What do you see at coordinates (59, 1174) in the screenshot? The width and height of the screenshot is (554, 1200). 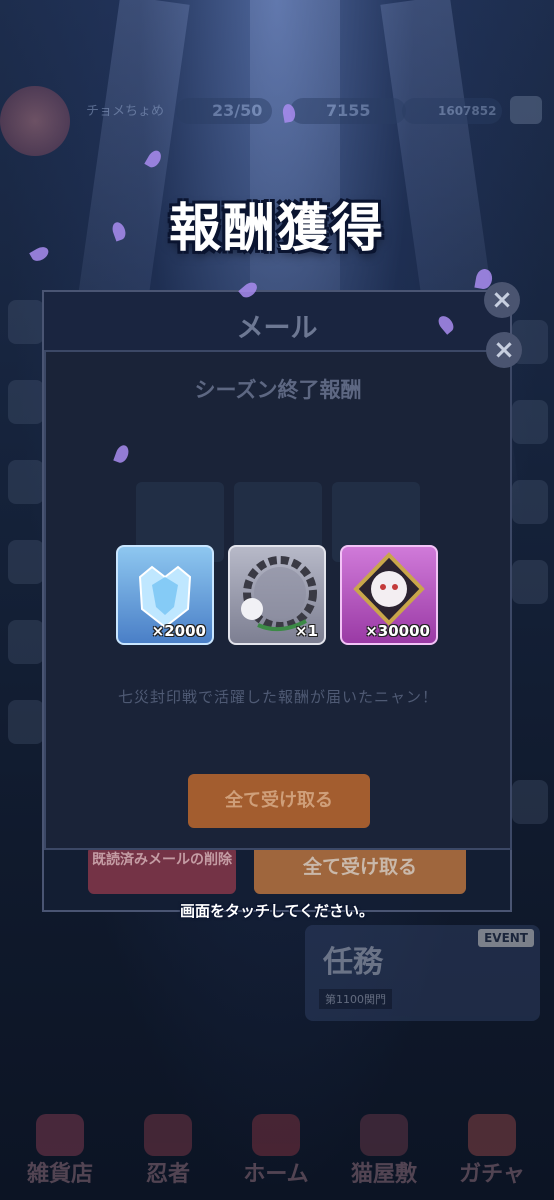 I see `nav-label: 雑貨店` at bounding box center [59, 1174].